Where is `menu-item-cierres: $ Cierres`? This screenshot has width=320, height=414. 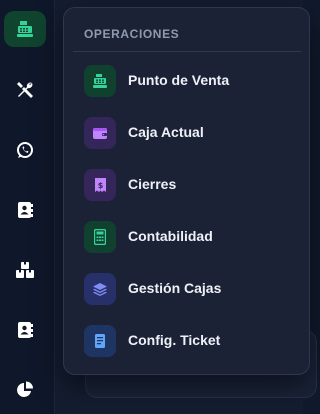 menu-item-cierres: $ Cierres is located at coordinates (187, 185).